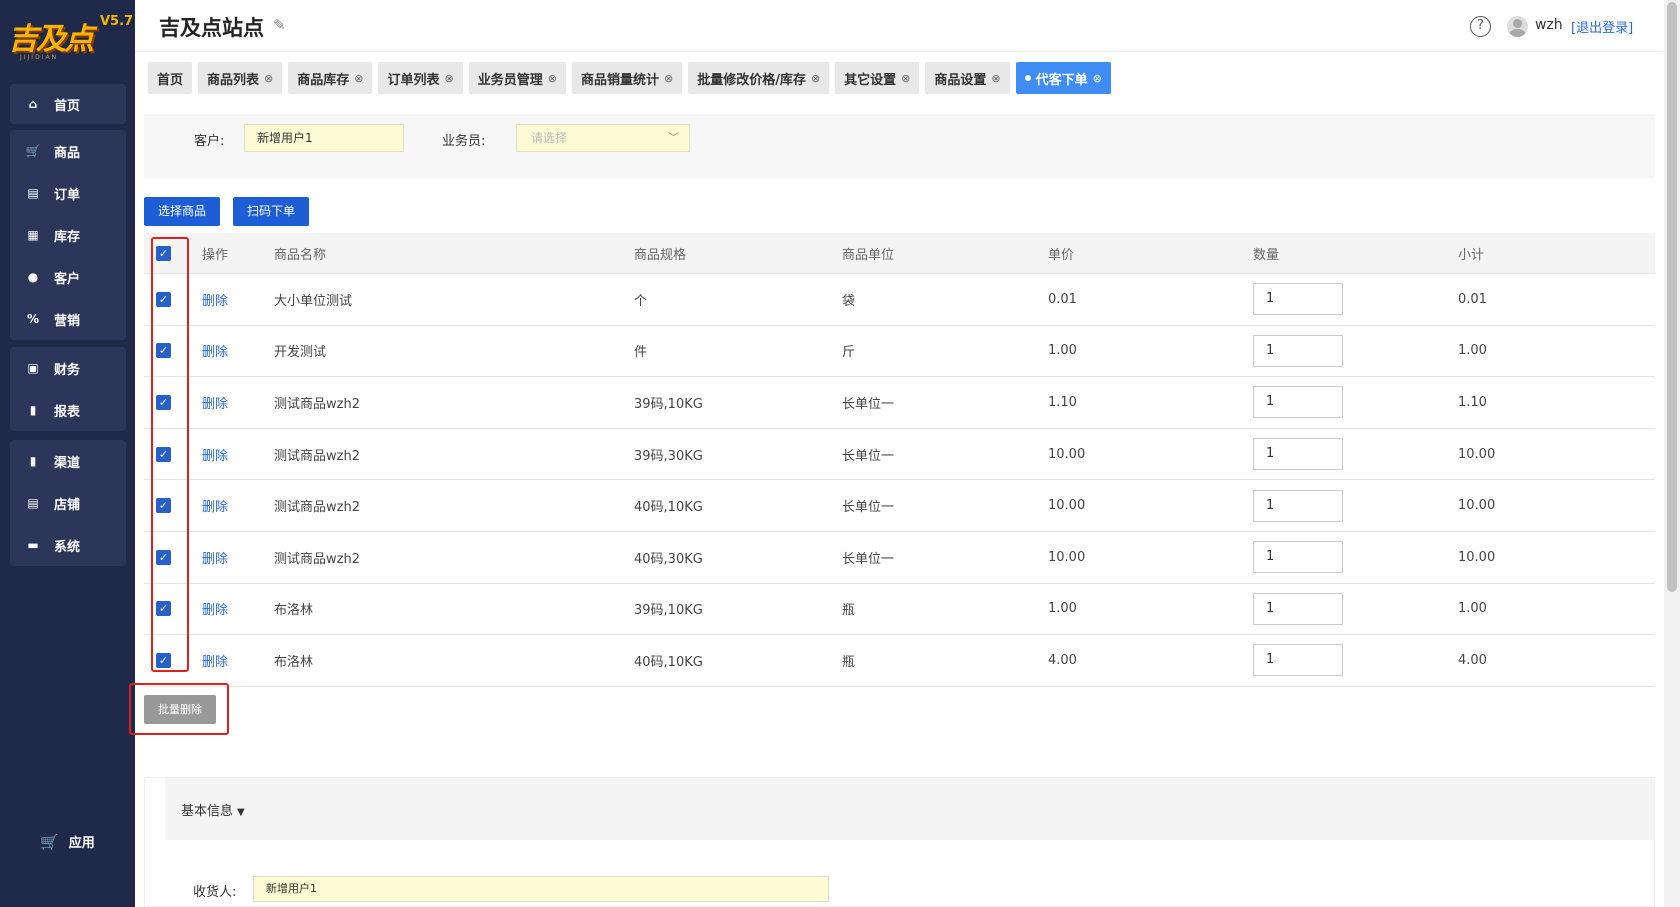 This screenshot has height=907, width=1680. What do you see at coordinates (870, 80) in the screenshot?
I see `tab-label: 其它设置` at bounding box center [870, 80].